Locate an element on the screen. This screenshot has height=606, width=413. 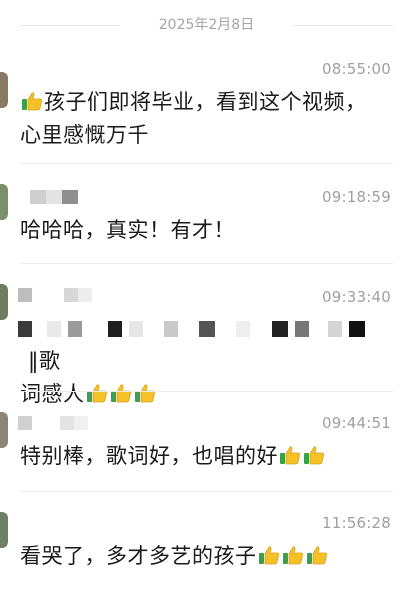
comment-time: 09:33:40 is located at coordinates (356, 297).